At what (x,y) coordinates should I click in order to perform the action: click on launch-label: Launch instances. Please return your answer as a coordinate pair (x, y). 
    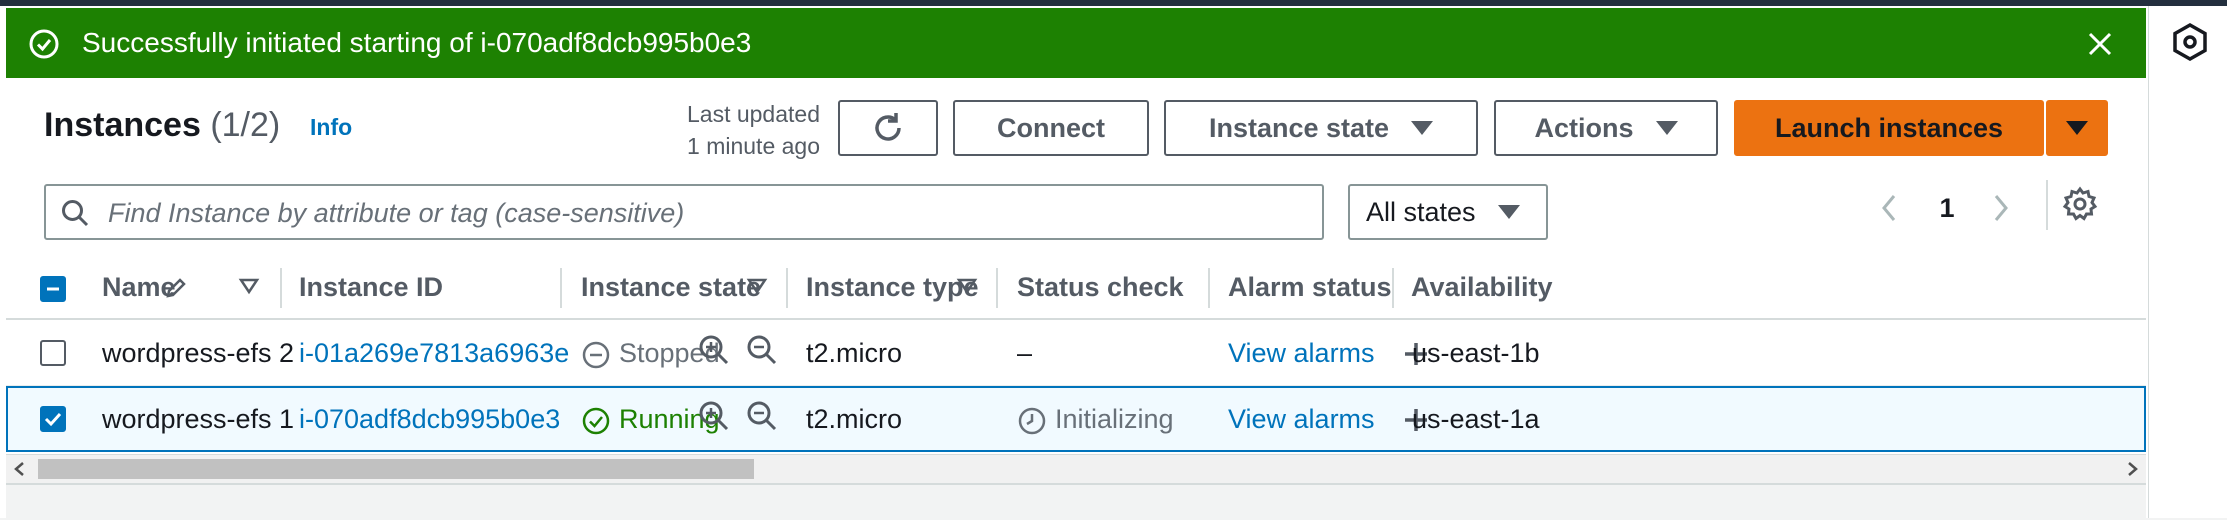
    Looking at the image, I should click on (1889, 127).